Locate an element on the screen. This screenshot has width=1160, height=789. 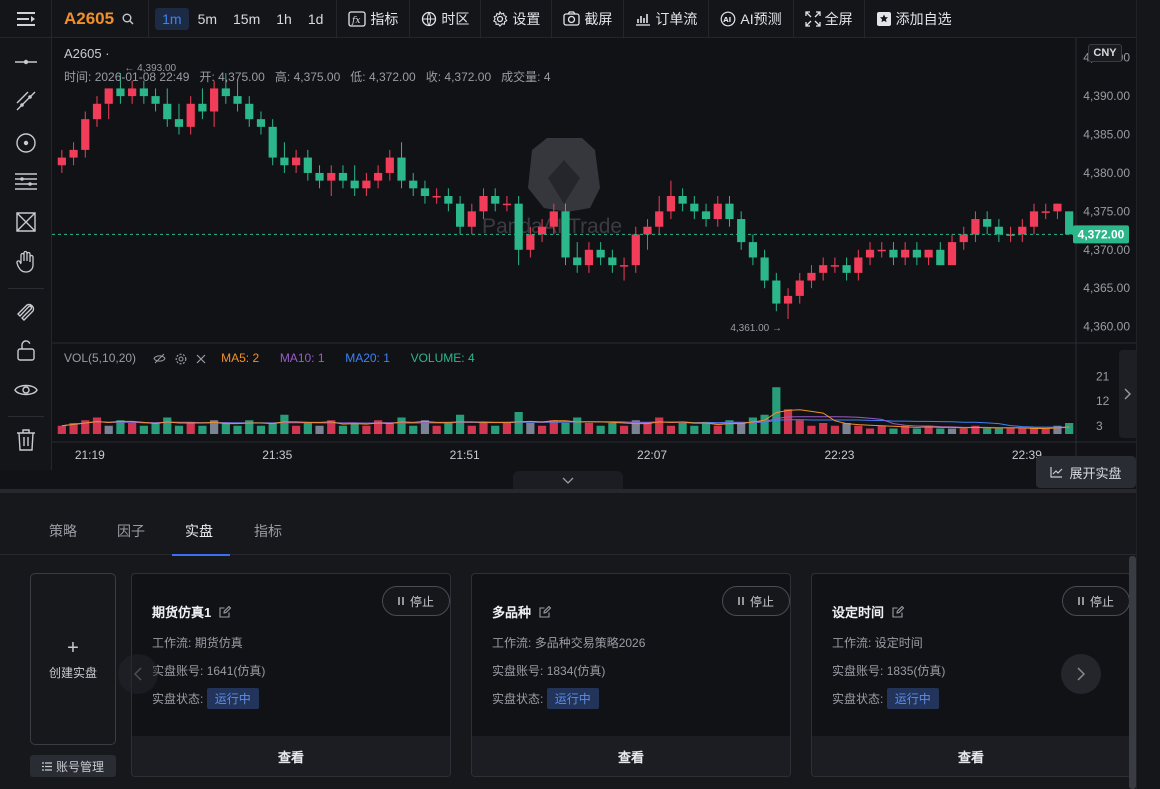
x-tick-label: 21:35 is located at coordinates (277, 455).